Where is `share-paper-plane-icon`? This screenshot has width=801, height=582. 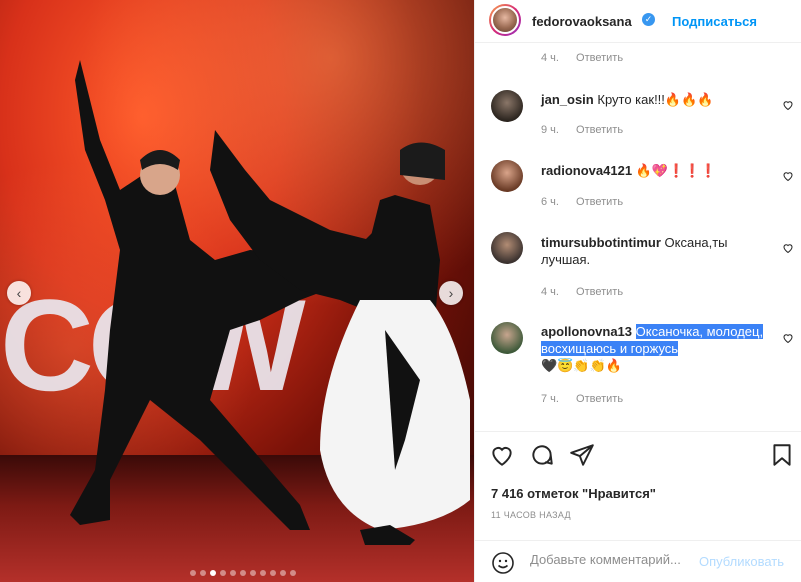
share-paper-plane-icon is located at coordinates (582, 455).